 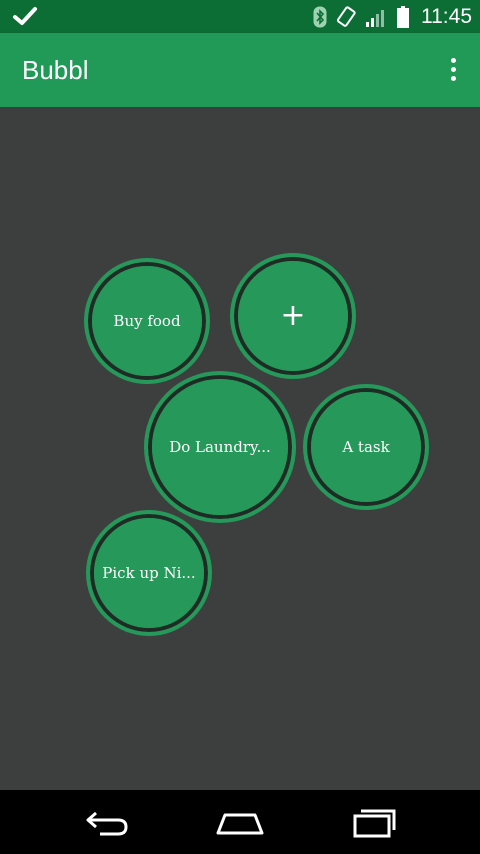 I want to click on back-icon, so click(x=106, y=822).